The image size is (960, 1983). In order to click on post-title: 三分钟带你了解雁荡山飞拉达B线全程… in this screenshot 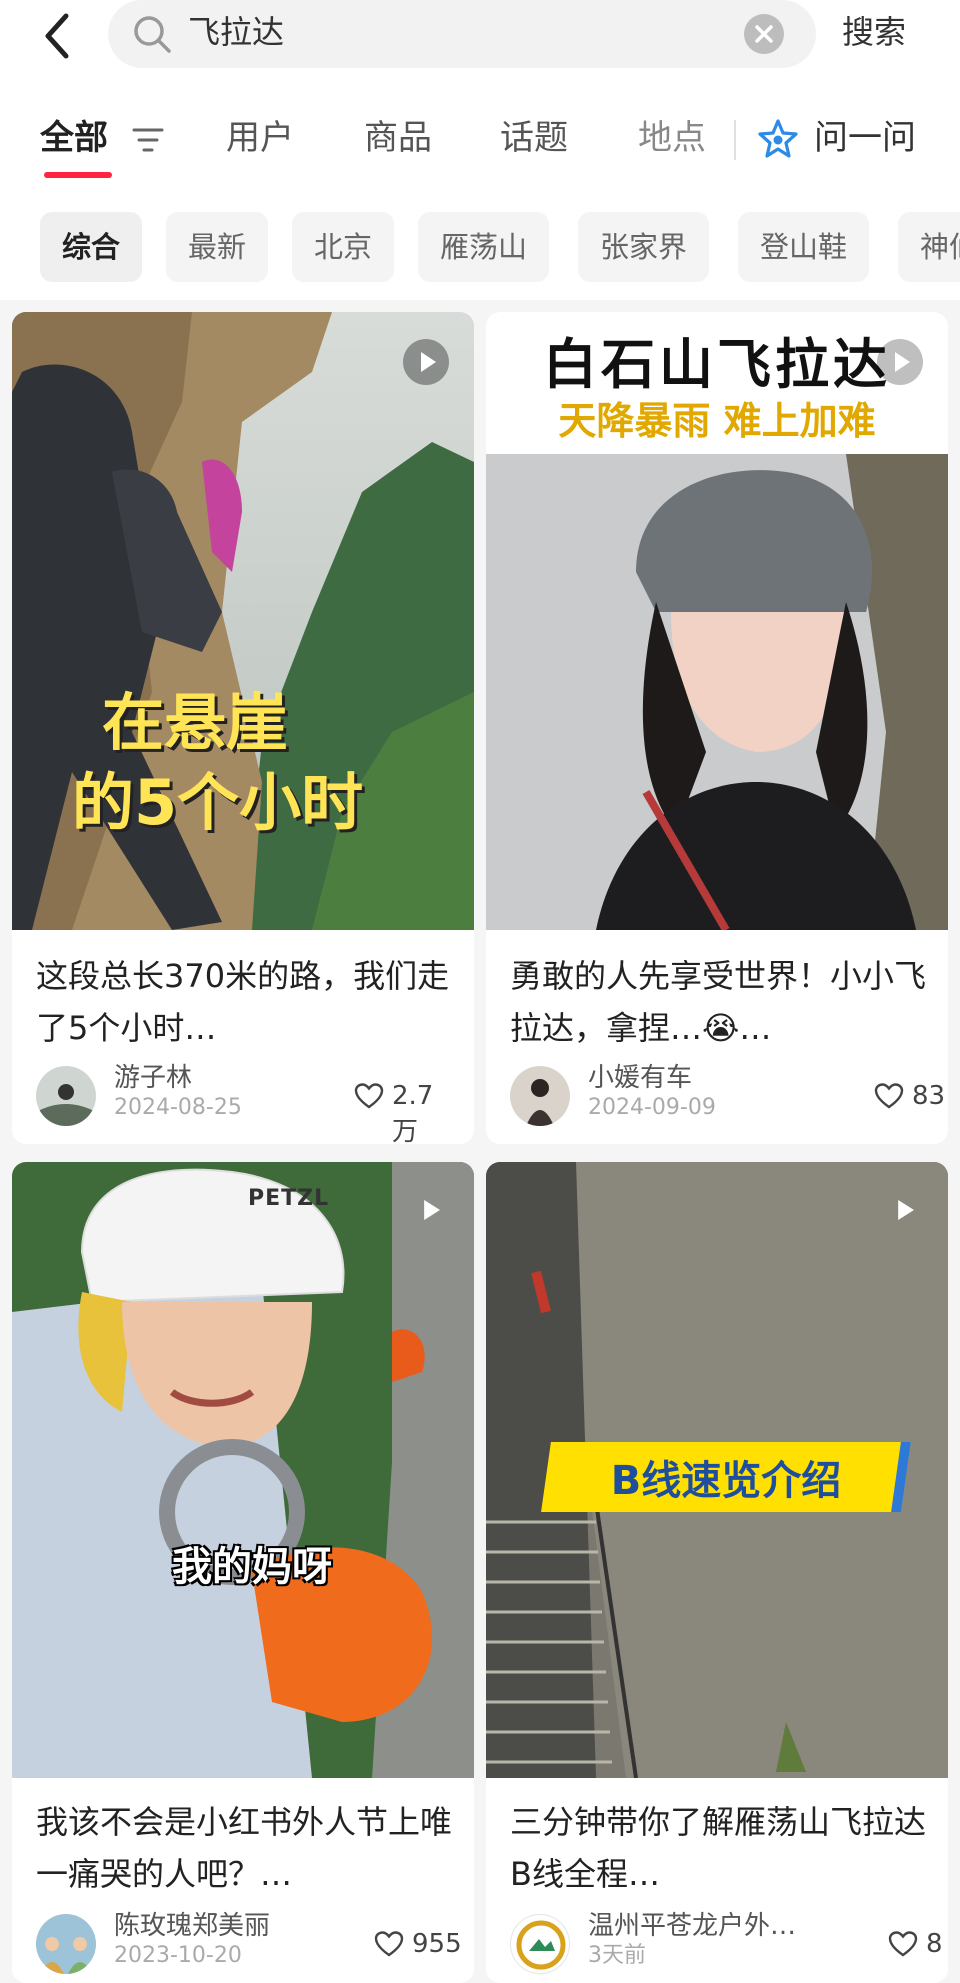, I will do `click(720, 1848)`.